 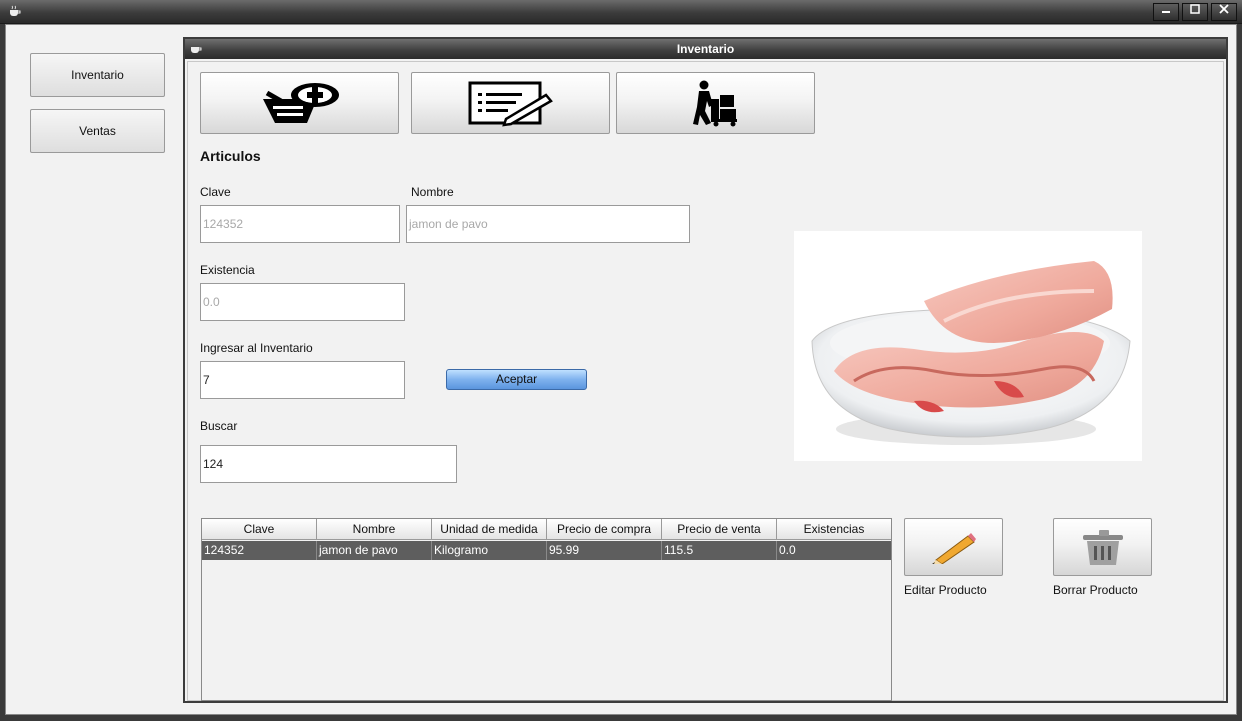 I want to click on cell-precio-compra: 95.99, so click(x=604, y=550).